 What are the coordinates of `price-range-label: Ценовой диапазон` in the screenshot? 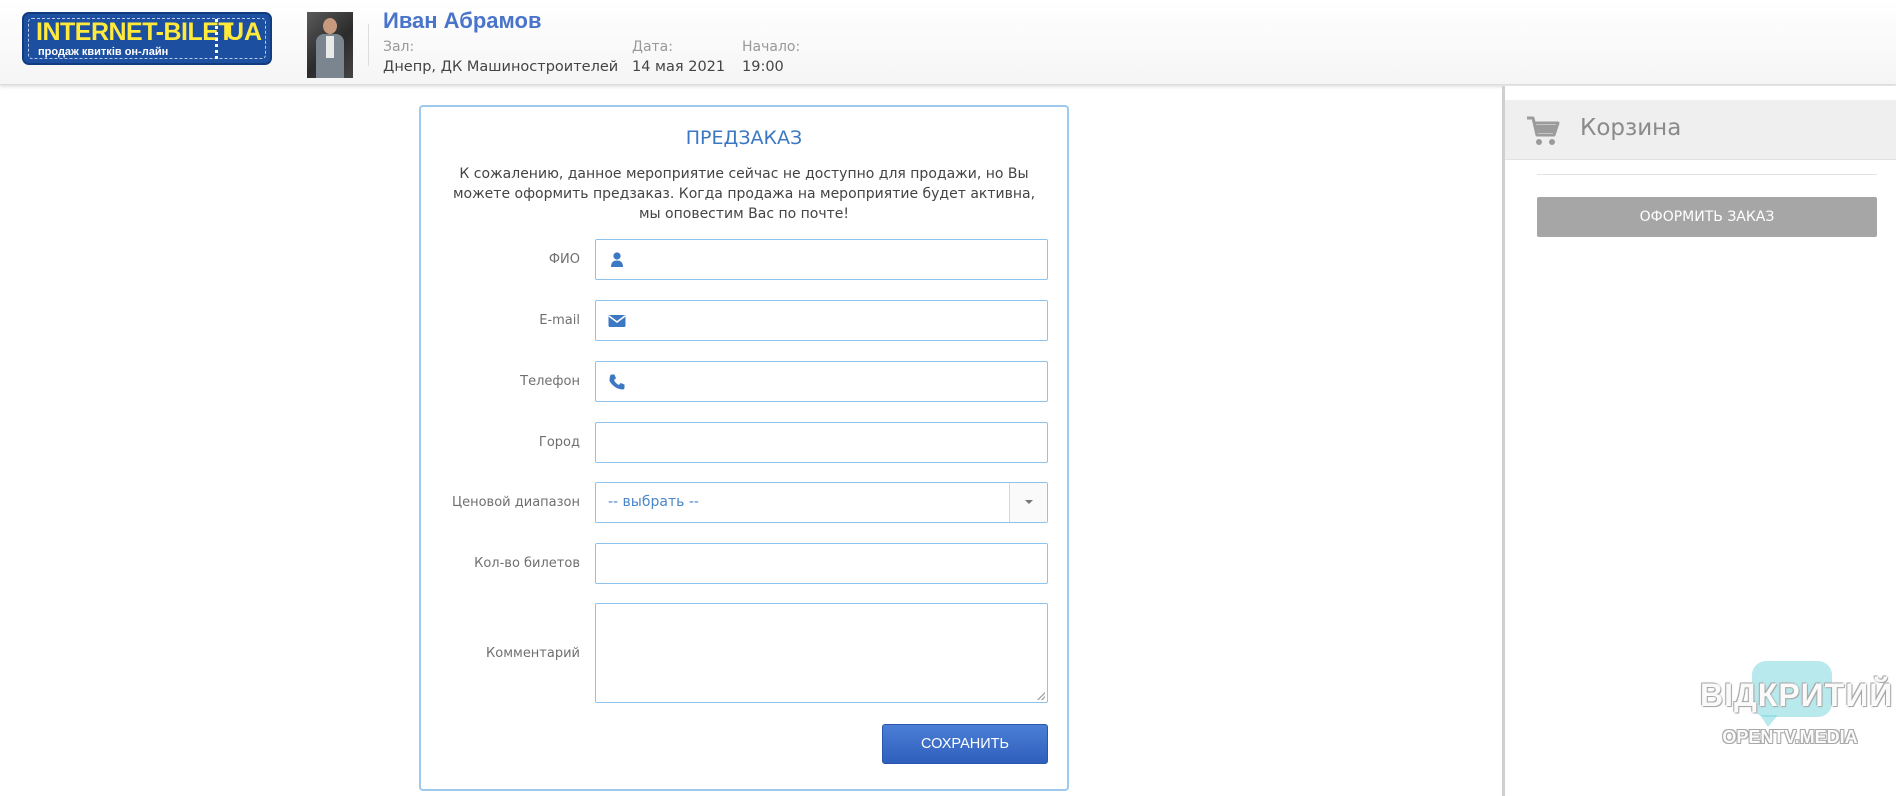 It's located at (516, 502).